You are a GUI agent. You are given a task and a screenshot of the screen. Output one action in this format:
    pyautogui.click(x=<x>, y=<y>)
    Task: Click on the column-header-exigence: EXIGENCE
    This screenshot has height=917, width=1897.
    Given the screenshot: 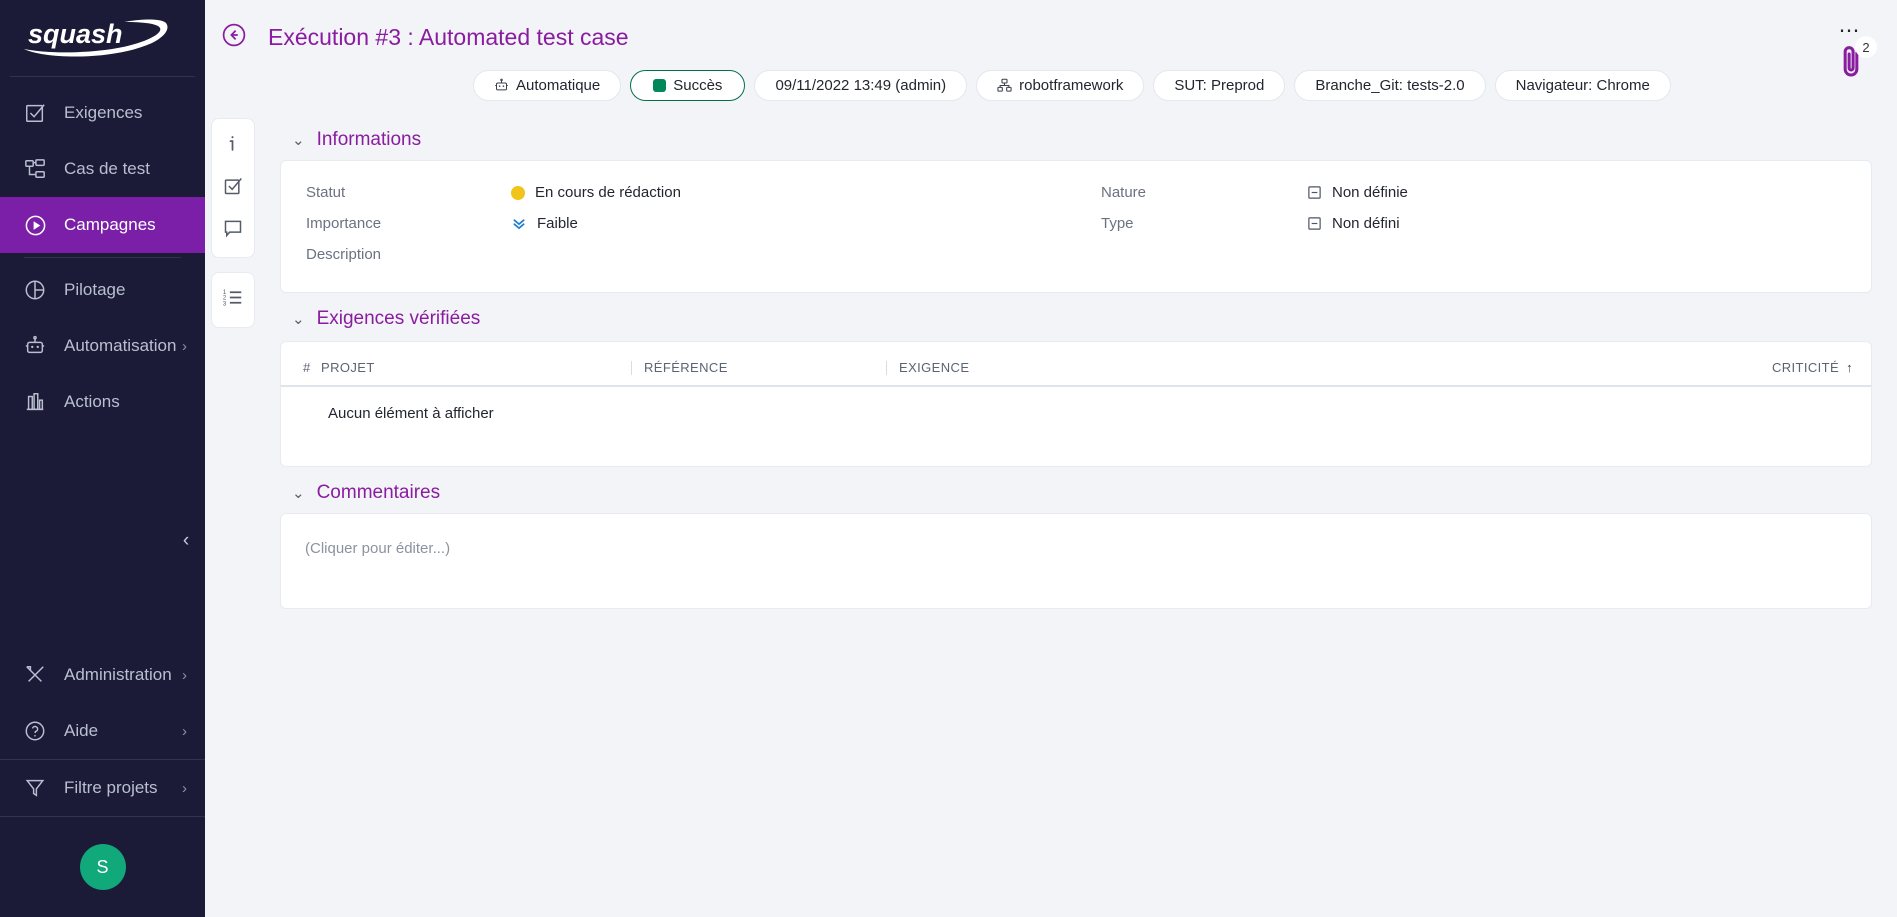 What is the action you would take?
    pyautogui.click(x=1111, y=364)
    